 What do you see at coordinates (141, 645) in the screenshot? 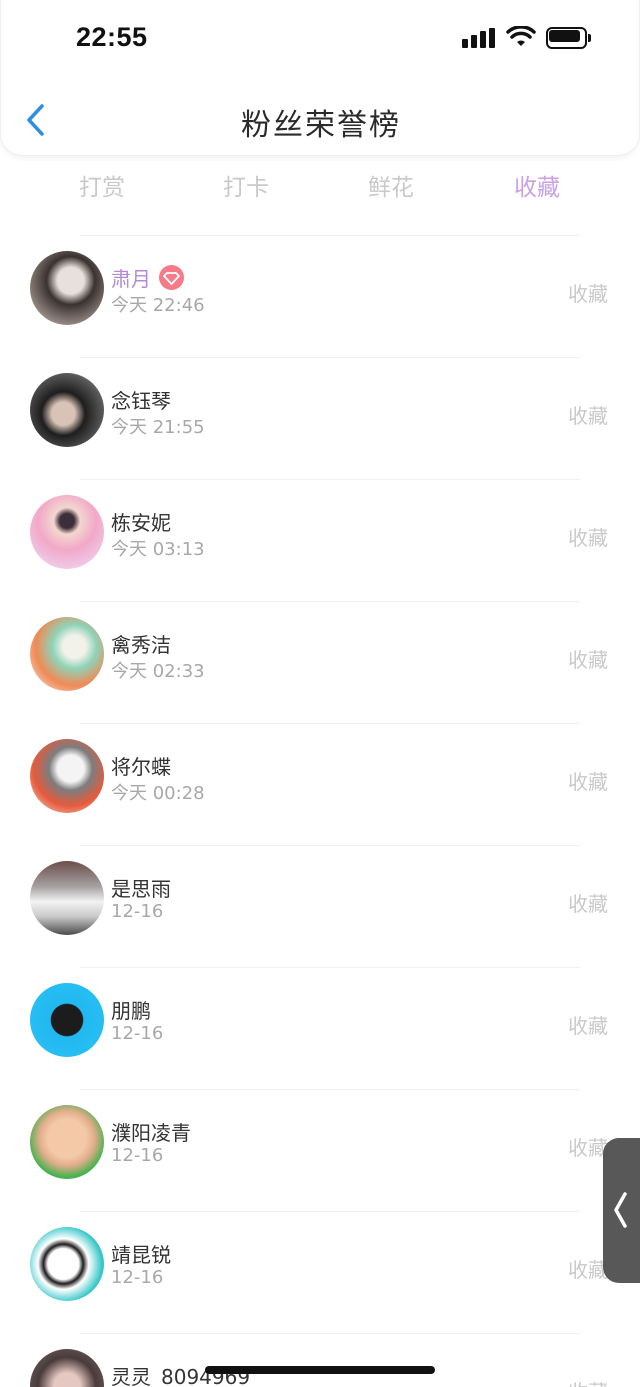
I see `user-name: 禽秀洁` at bounding box center [141, 645].